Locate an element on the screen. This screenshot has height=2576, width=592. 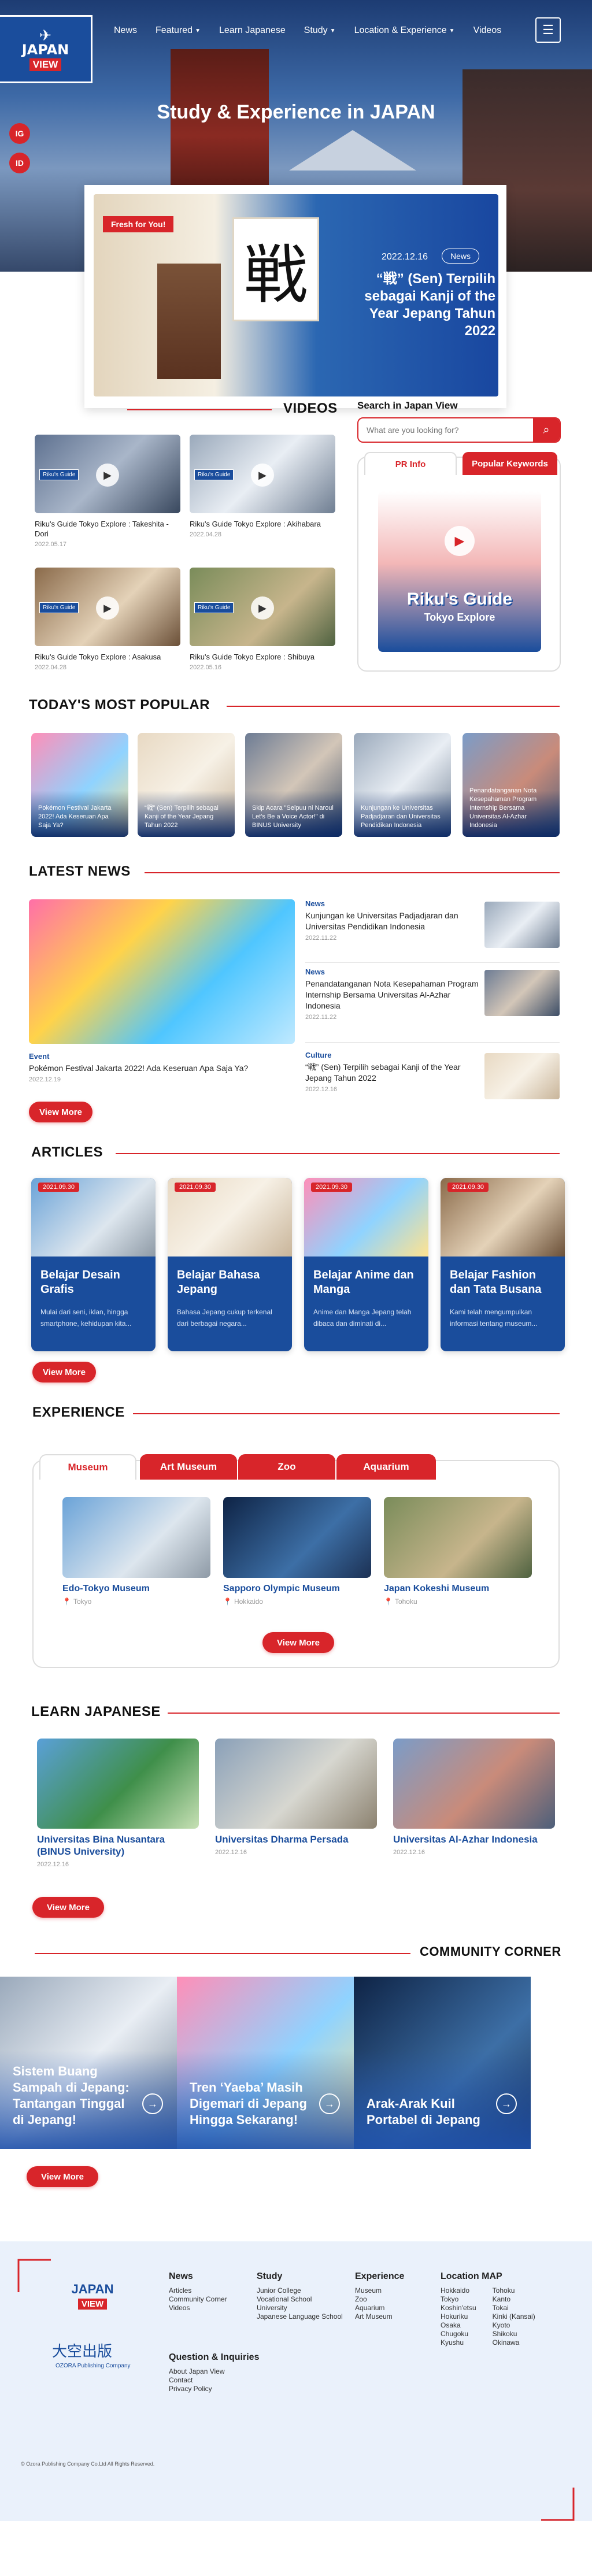
id-language-link: ID is located at coordinates (20, 163).